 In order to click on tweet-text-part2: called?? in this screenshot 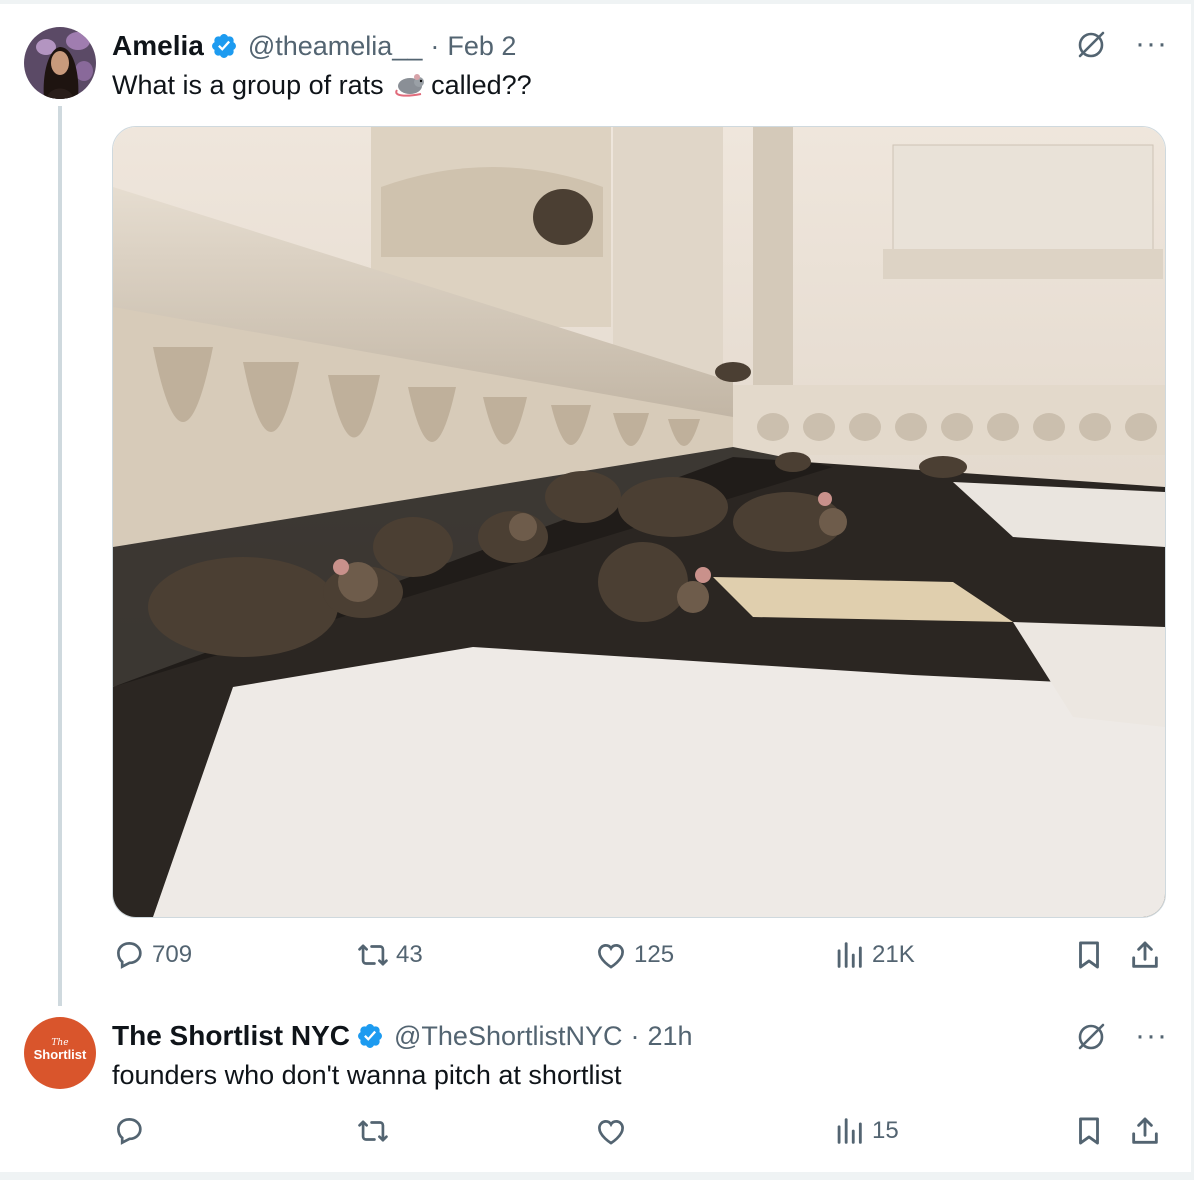, I will do `click(481, 85)`.